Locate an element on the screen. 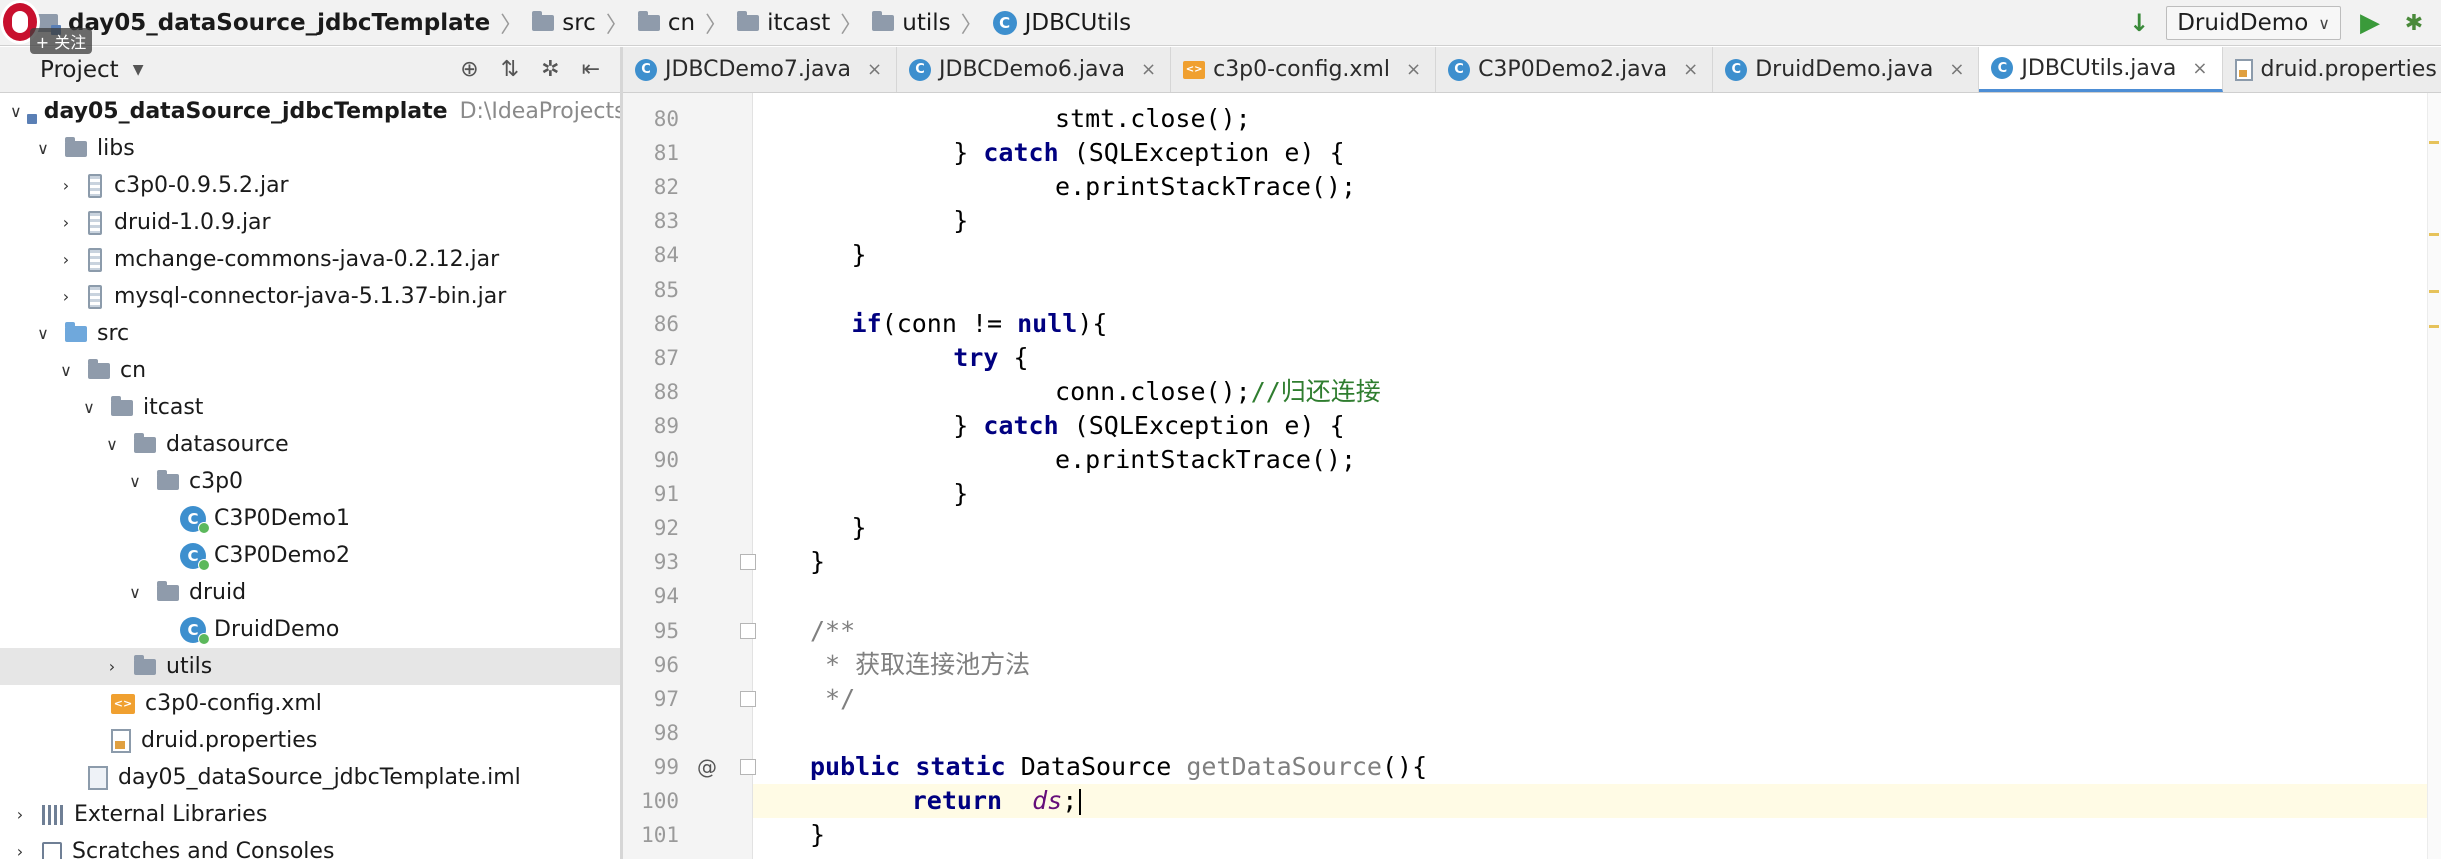 The width and height of the screenshot is (2441, 859). editor-tab: C JDBCDemo6.java × is located at coordinates (1034, 69).